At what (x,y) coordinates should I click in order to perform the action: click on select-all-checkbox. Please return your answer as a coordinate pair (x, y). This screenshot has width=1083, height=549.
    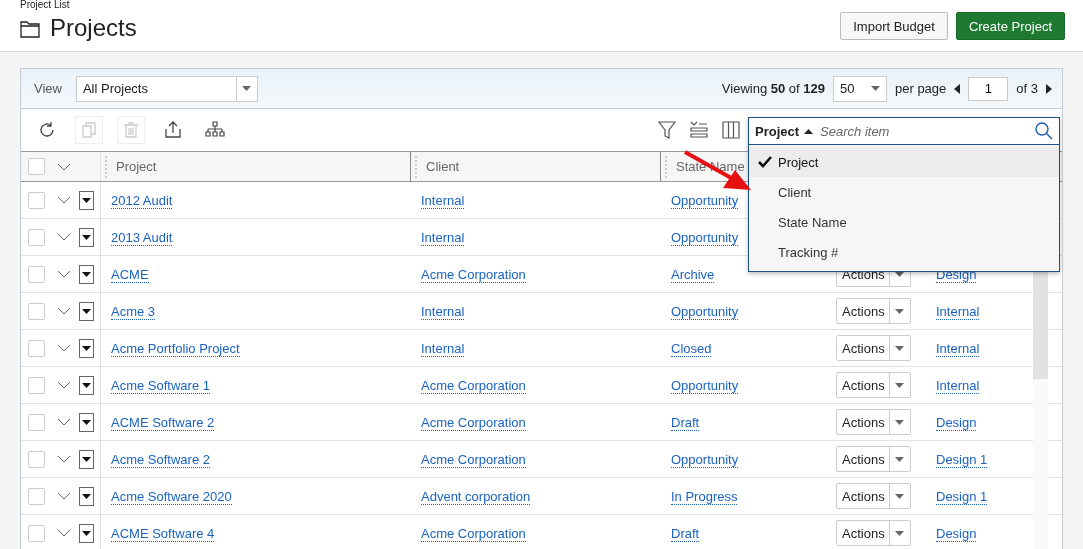
    Looking at the image, I should click on (36, 166).